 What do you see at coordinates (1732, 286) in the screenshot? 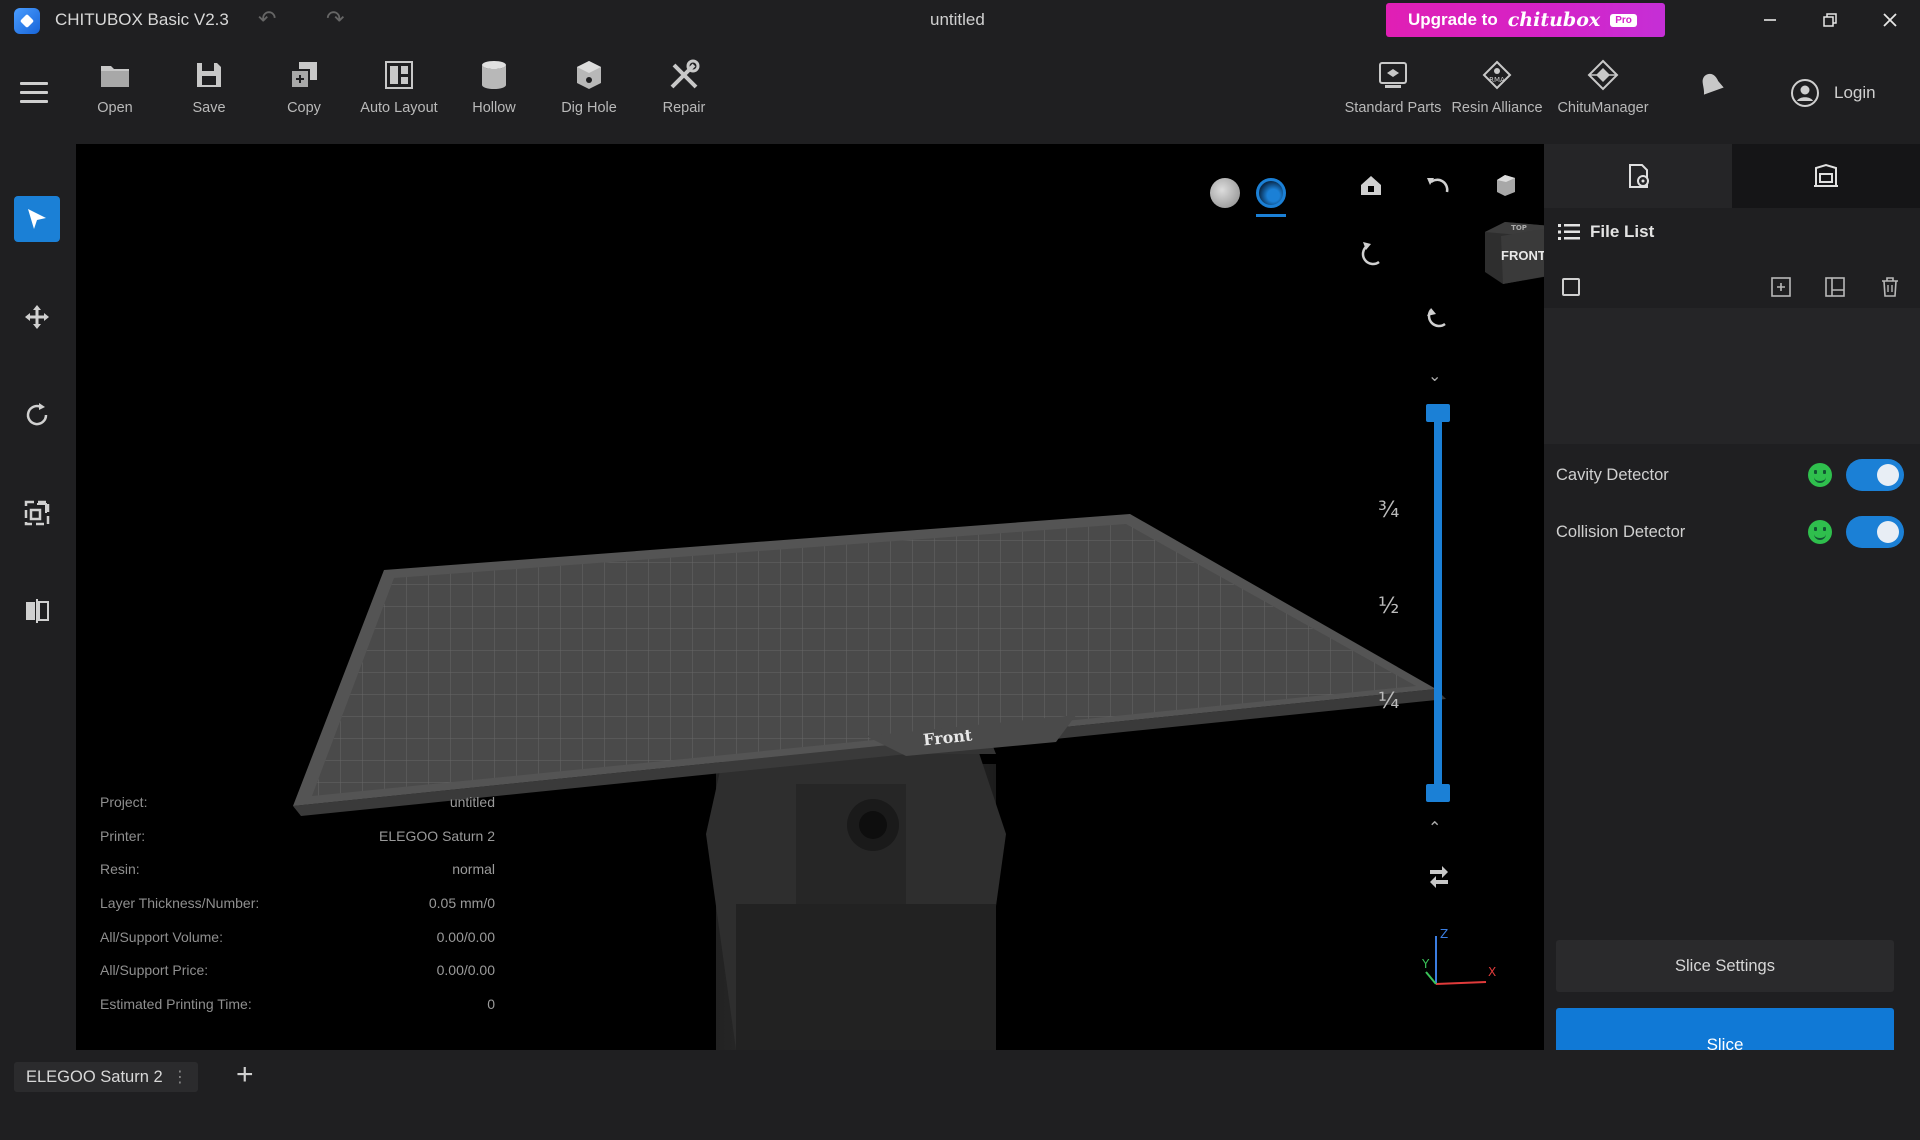
I see `file-list-actions` at bounding box center [1732, 286].